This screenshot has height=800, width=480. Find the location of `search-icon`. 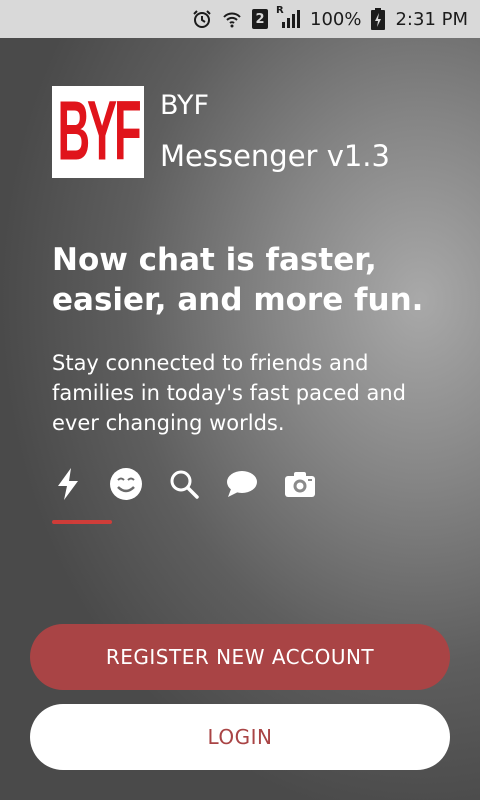

search-icon is located at coordinates (184, 484).